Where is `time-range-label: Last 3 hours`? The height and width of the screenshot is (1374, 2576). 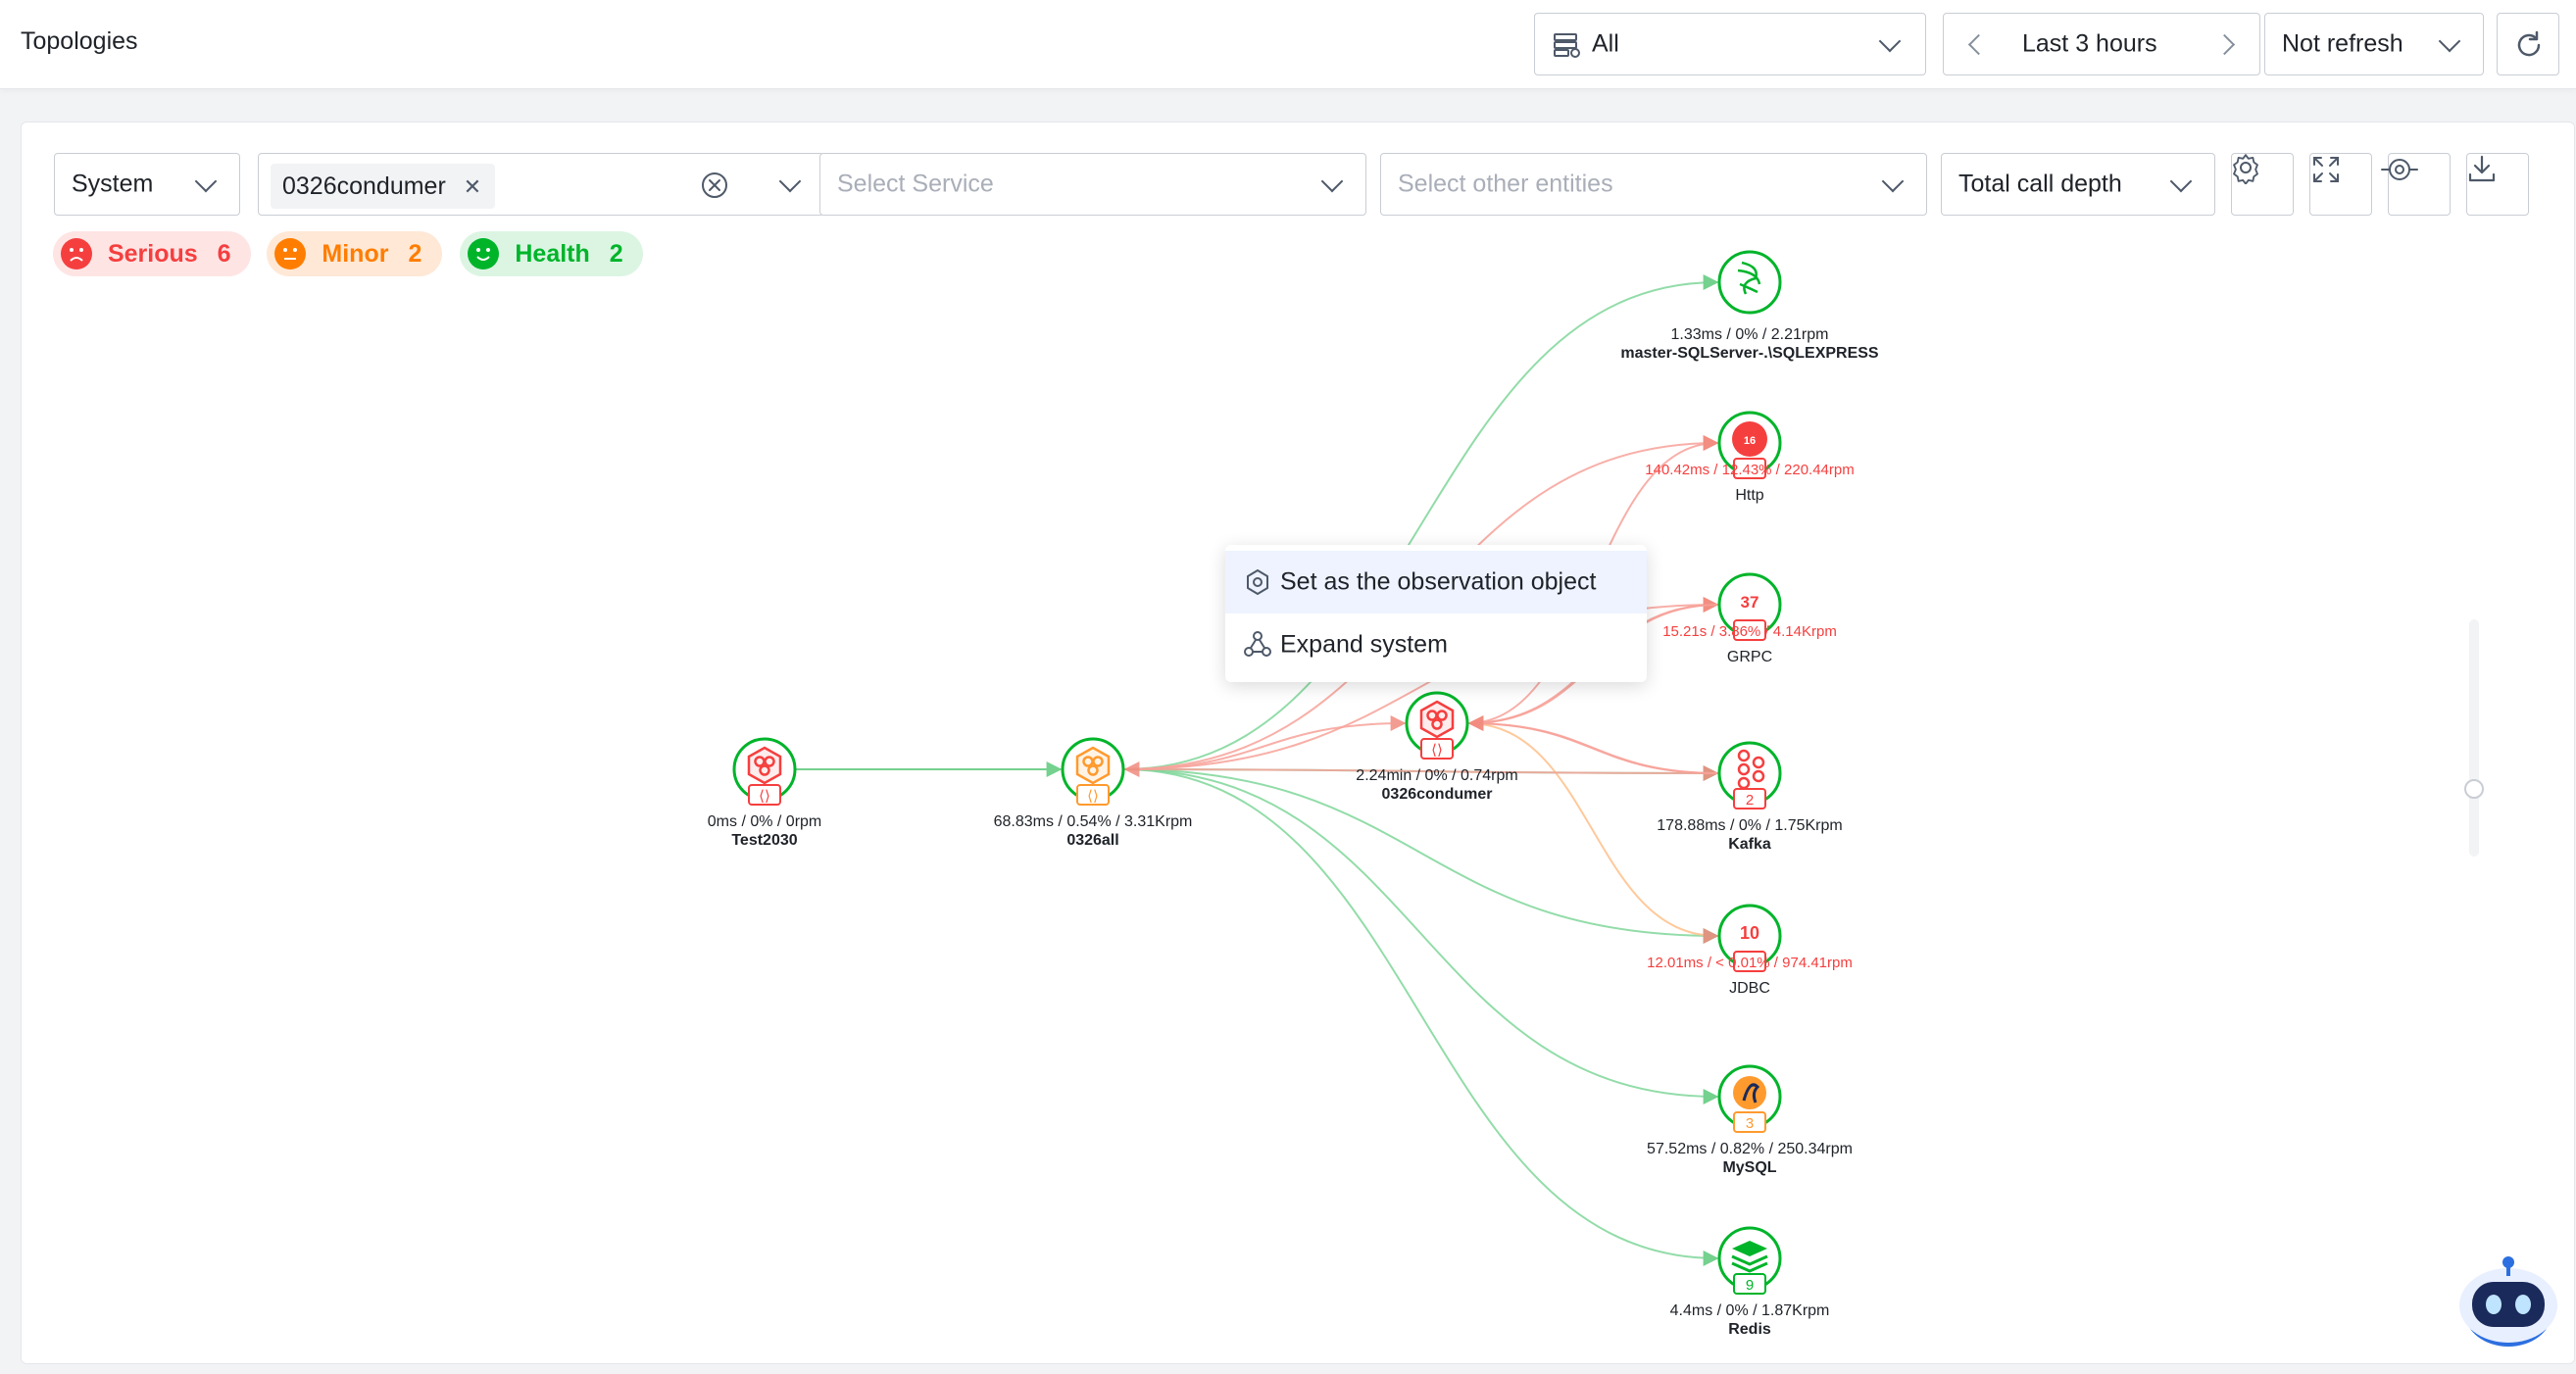
time-range-label: Last 3 hours is located at coordinates (2089, 43).